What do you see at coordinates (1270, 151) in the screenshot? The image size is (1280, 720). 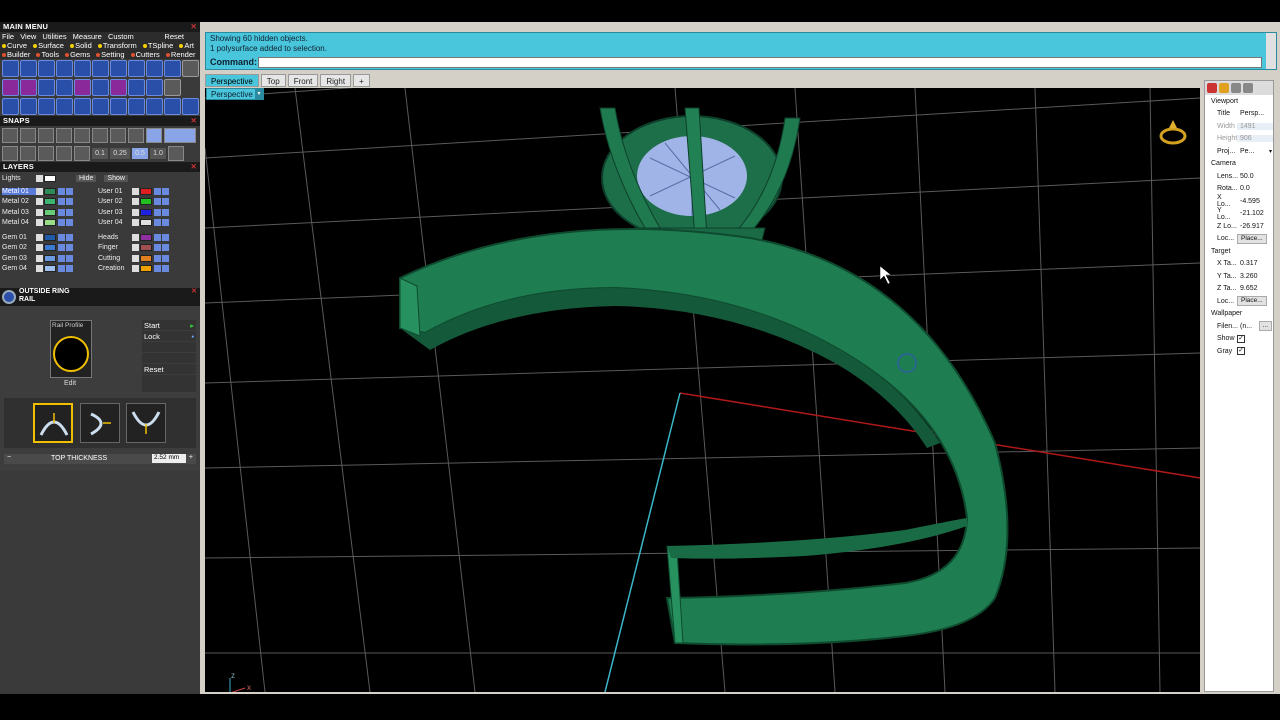 I see `chevron-down-icon: ▾` at bounding box center [1270, 151].